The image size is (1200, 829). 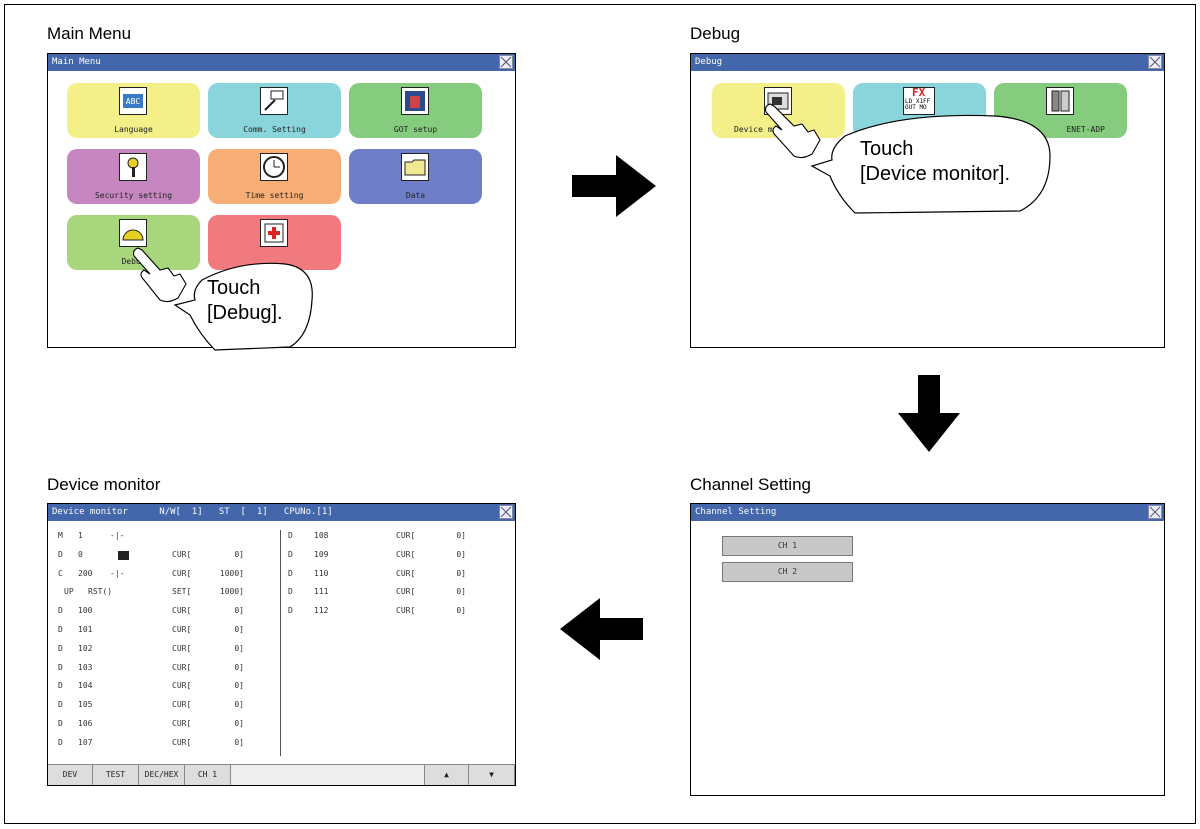 I want to click on tile-comm-setting: Comm. Setting, so click(x=274, y=110).